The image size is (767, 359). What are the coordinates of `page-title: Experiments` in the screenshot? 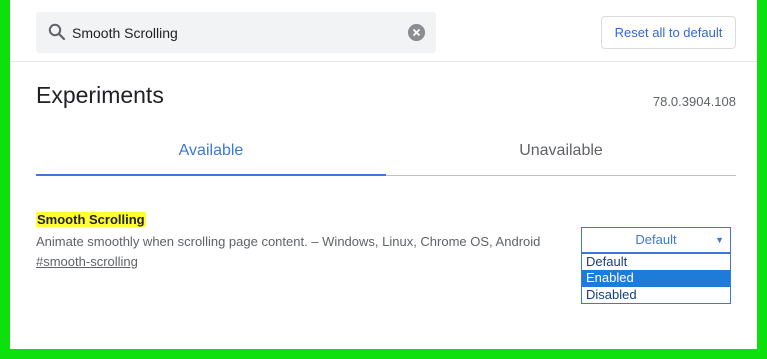 It's located at (100, 95).